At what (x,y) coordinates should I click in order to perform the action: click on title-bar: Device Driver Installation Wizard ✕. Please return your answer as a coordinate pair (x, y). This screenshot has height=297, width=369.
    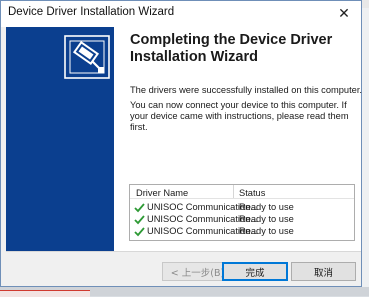
    Looking at the image, I should click on (181, 14).